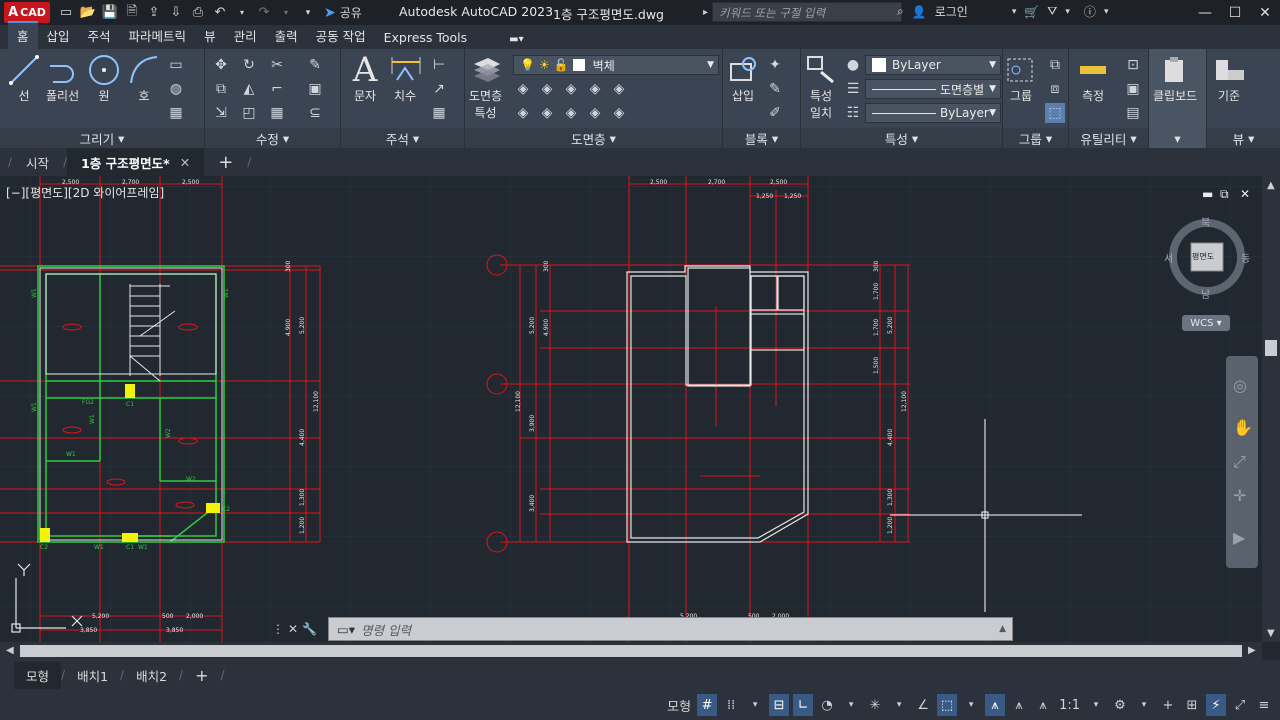  I want to click on maximize-icon: ☐, so click(1235, 12).